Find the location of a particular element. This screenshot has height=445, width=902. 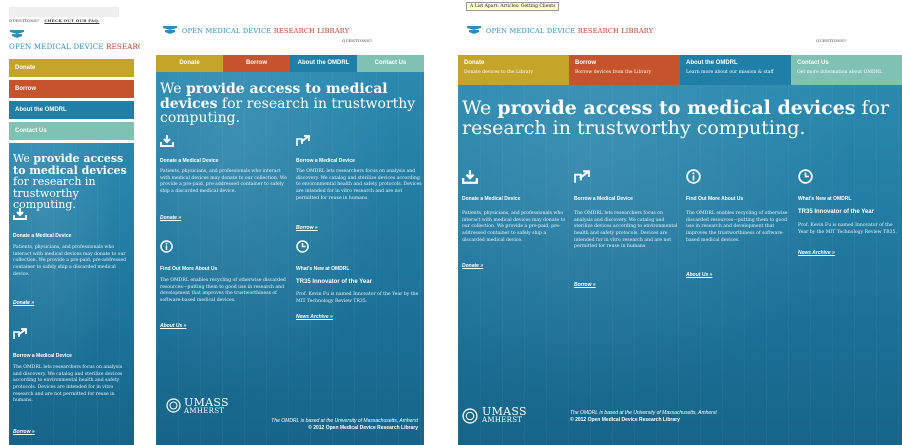

hero-bold: provide access to medical devices is located at coordinates (676, 108).